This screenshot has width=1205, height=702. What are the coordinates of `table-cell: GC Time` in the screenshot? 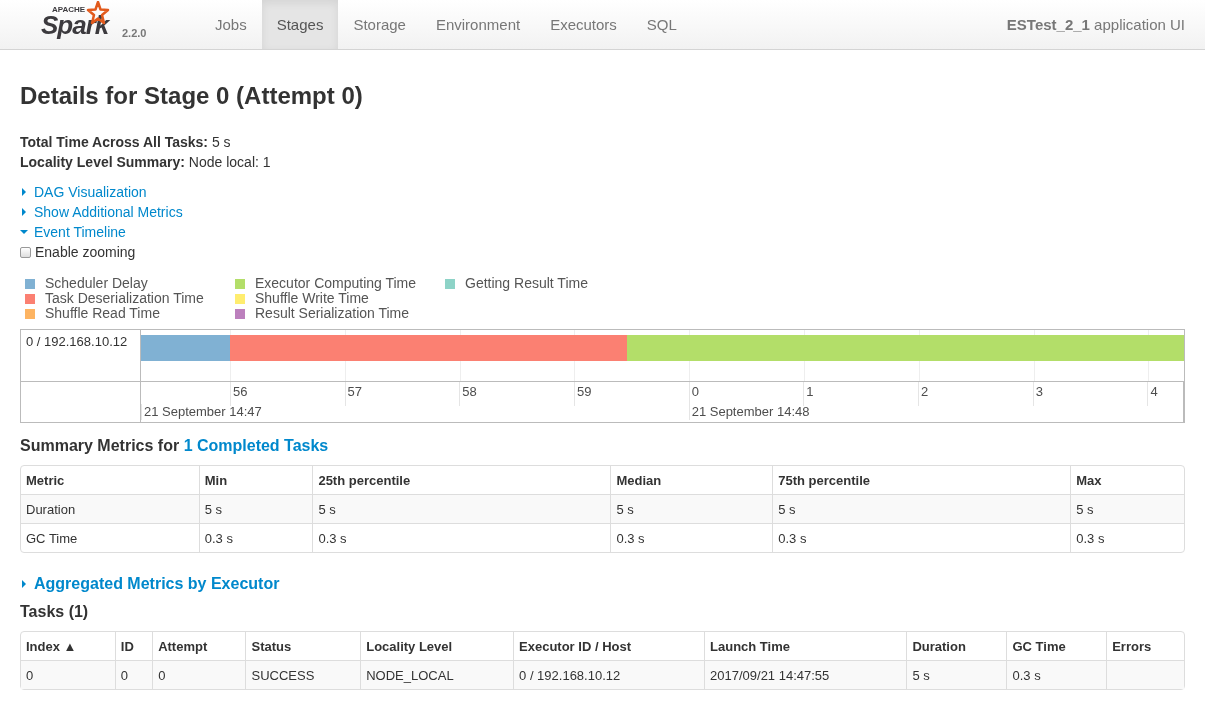 It's located at (110, 537).